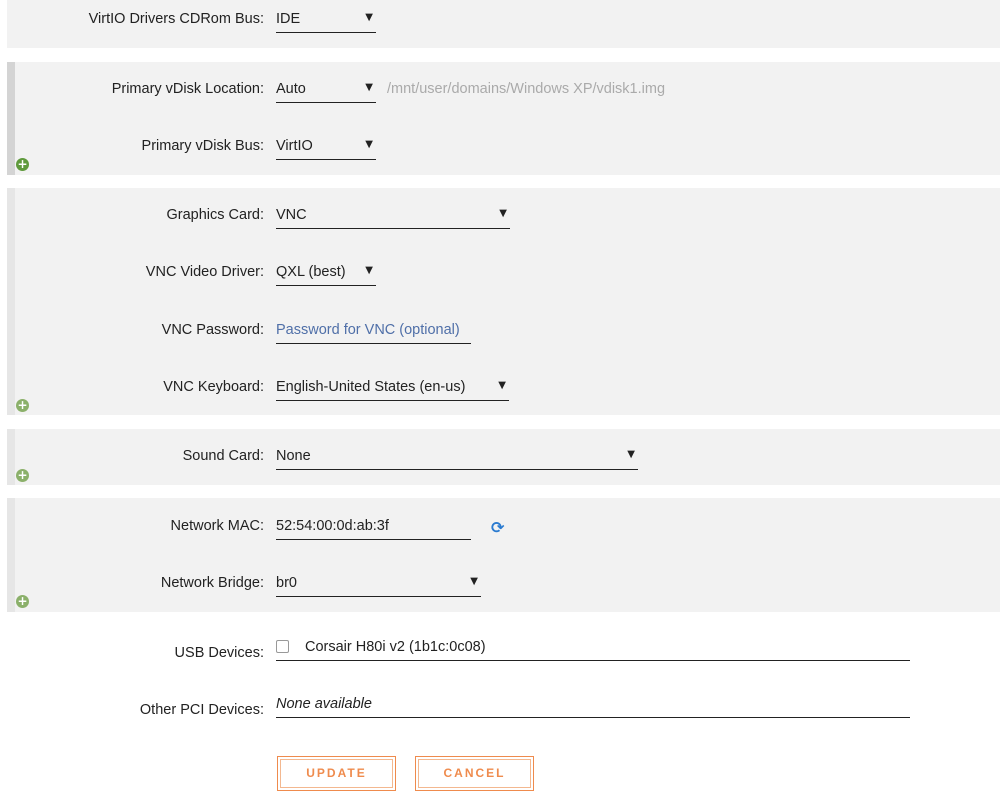  What do you see at coordinates (593, 706) in the screenshot?
I see `pci-devices-list: None available` at bounding box center [593, 706].